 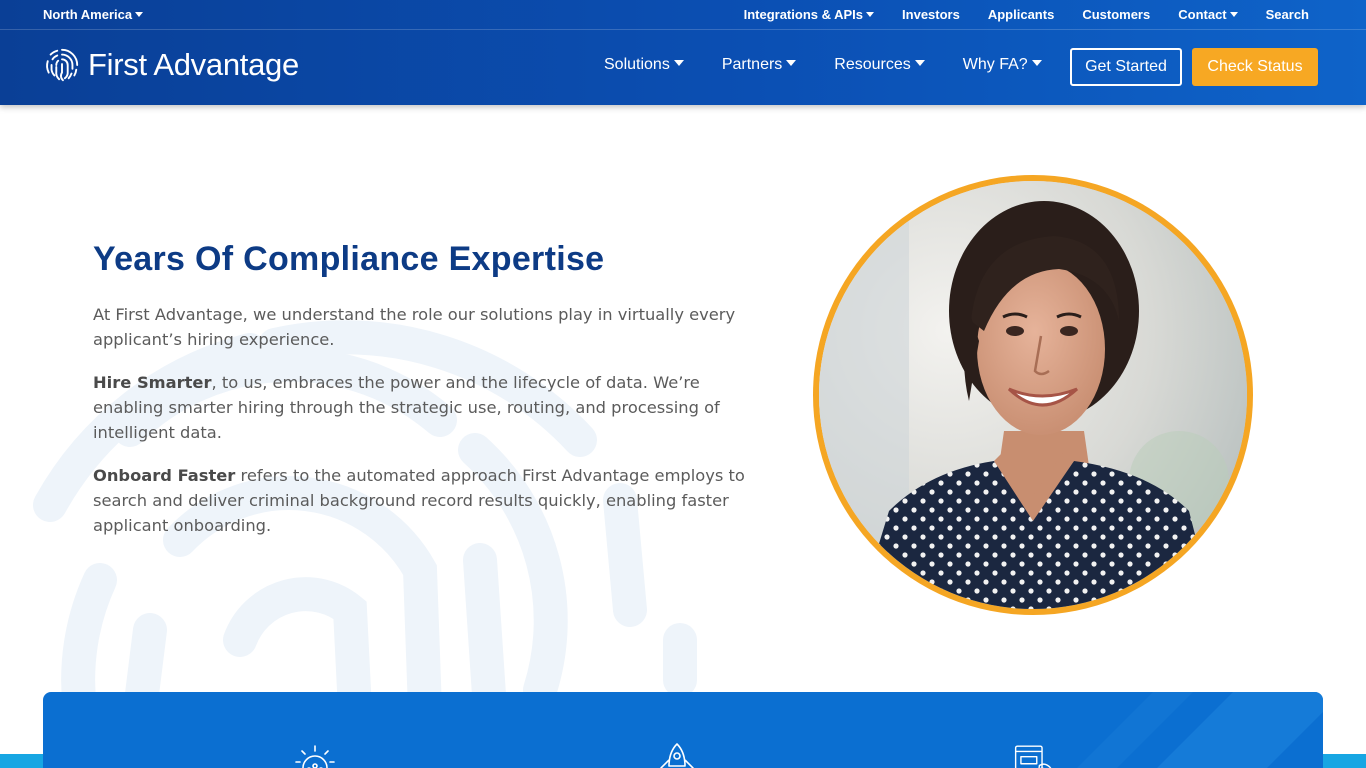 I want to click on utility-link-investors: Investors, so click(x=931, y=14).